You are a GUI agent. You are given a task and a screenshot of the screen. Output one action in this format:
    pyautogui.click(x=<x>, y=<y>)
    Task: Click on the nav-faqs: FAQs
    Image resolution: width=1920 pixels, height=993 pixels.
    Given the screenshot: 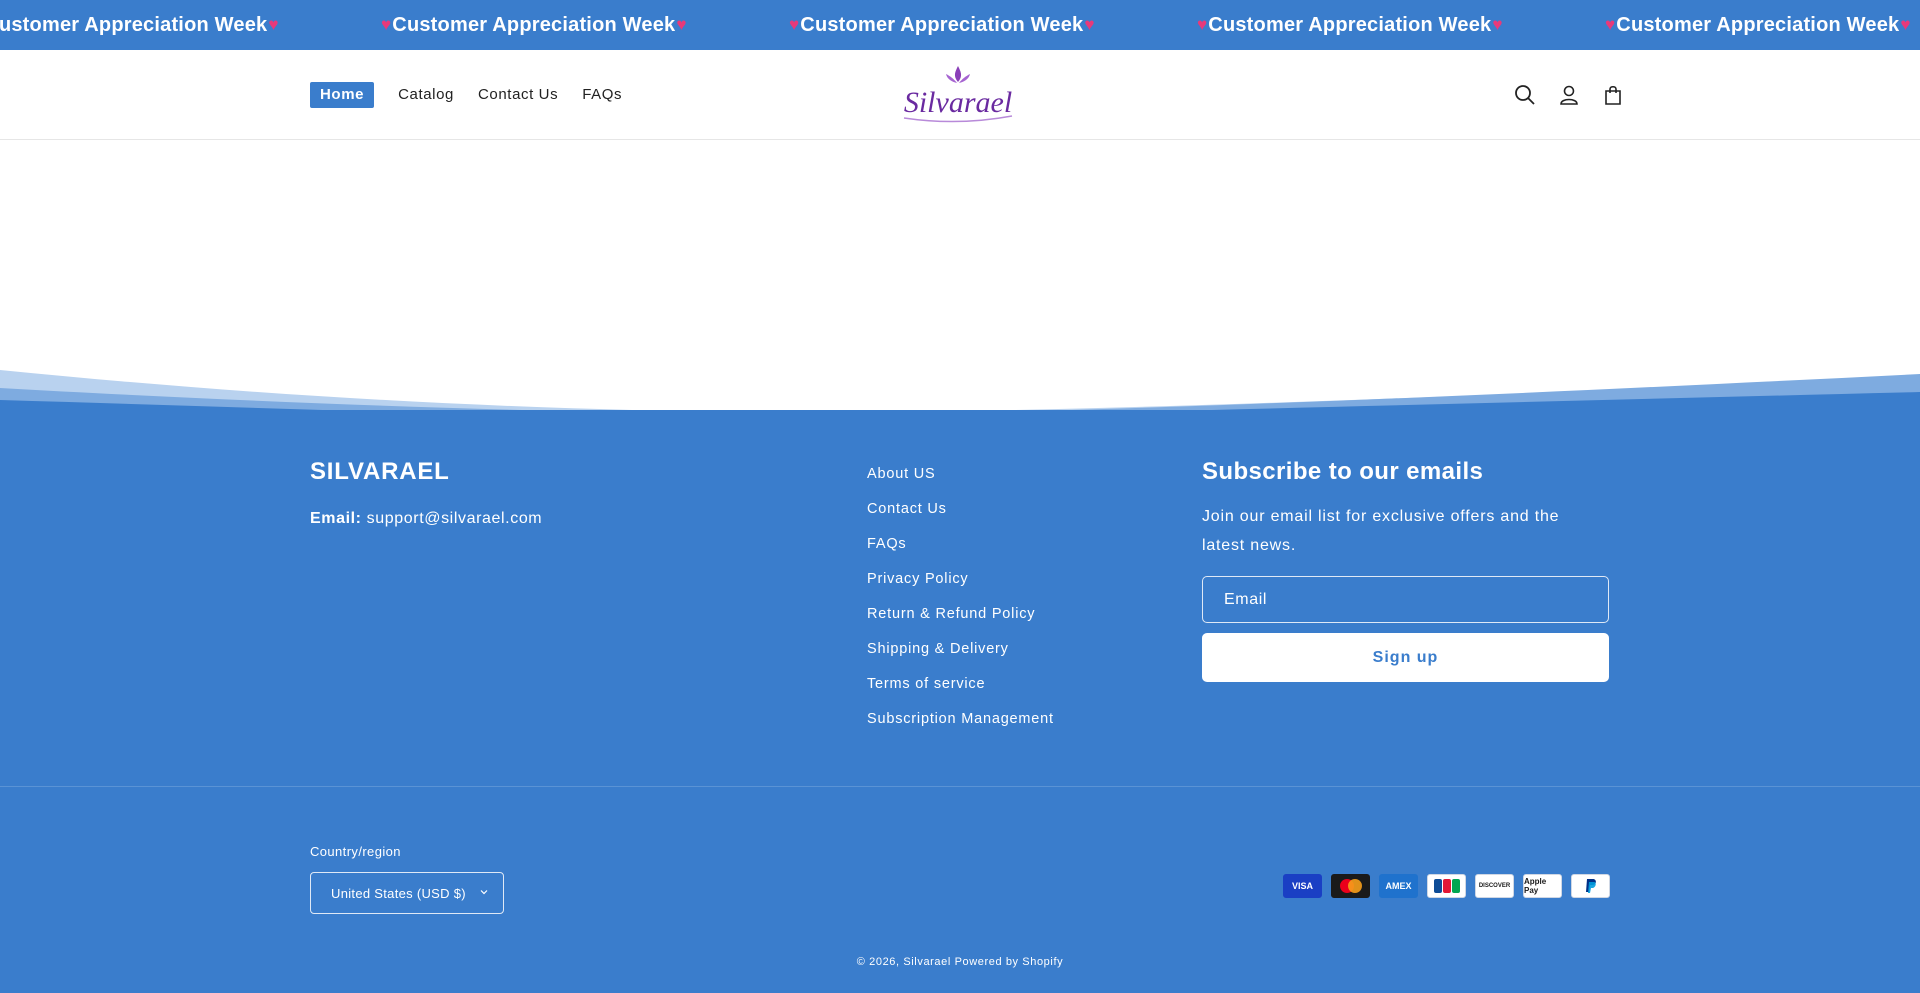 What is the action you would take?
    pyautogui.click(x=602, y=95)
    